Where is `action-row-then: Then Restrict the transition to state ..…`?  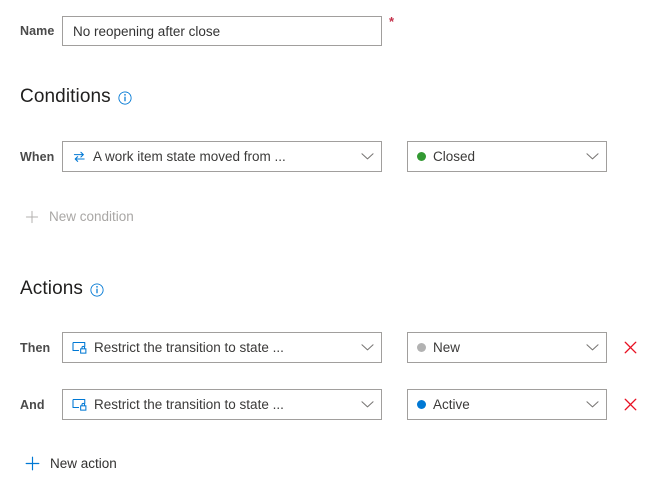 action-row-then: Then Restrict the transition to state ..… is located at coordinates (320, 347).